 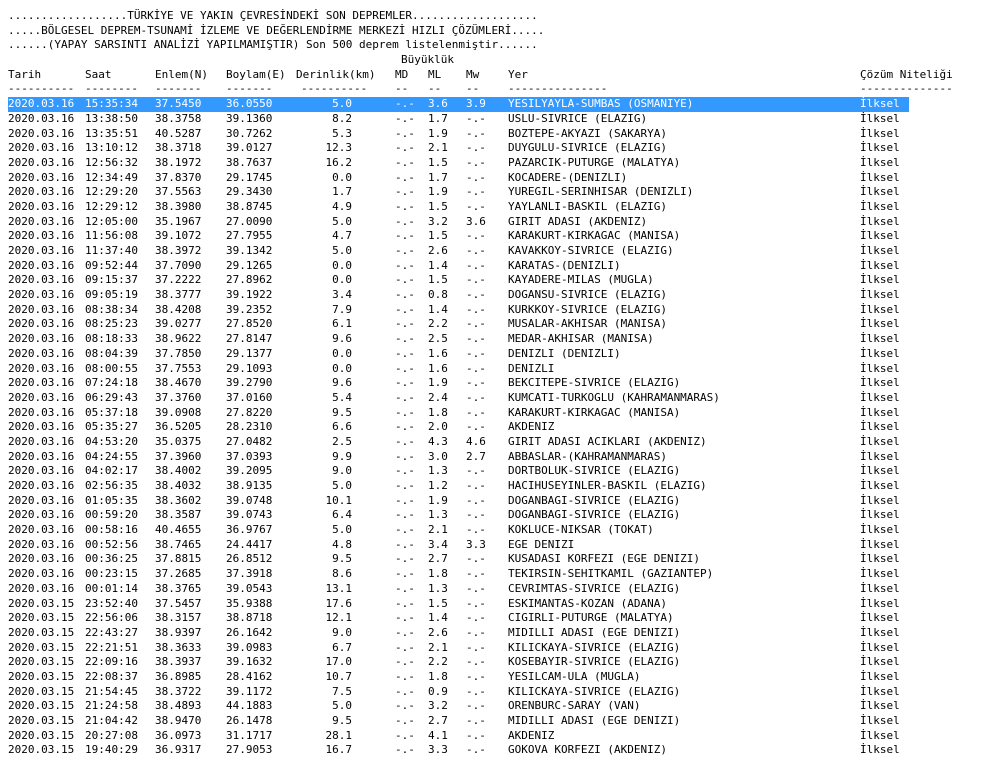 What do you see at coordinates (342, 295) in the screenshot?
I see `cell-depth: 3.4` at bounding box center [342, 295].